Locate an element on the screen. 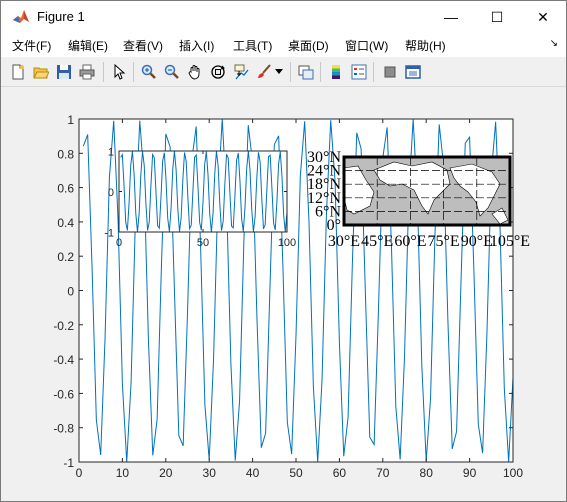 This screenshot has width=567, height=502. inset-y-tick-label: 0 is located at coordinates (111, 193).